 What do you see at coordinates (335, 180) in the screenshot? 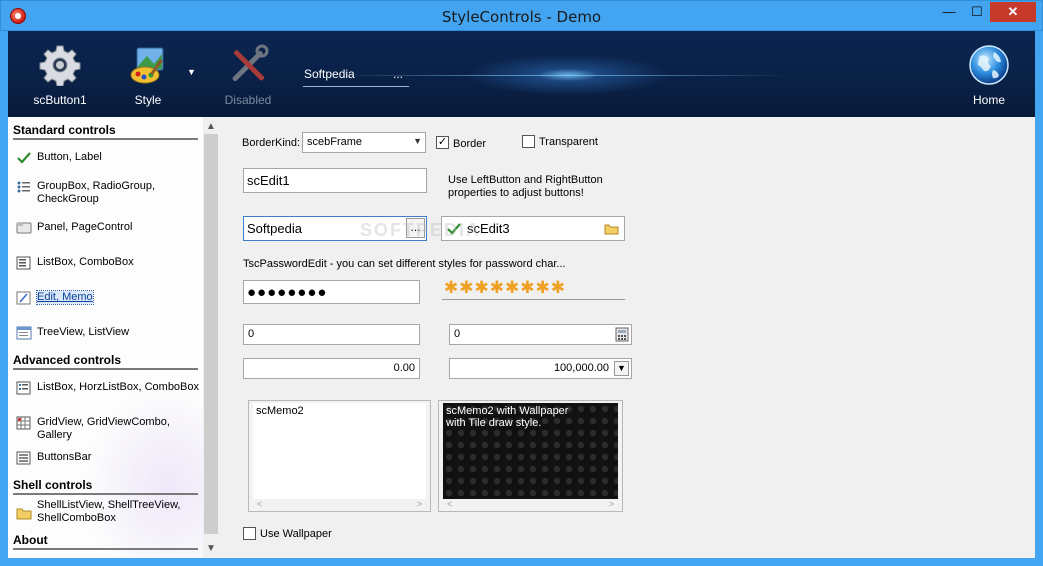
I see `scedit1-field: scEdit1` at bounding box center [335, 180].